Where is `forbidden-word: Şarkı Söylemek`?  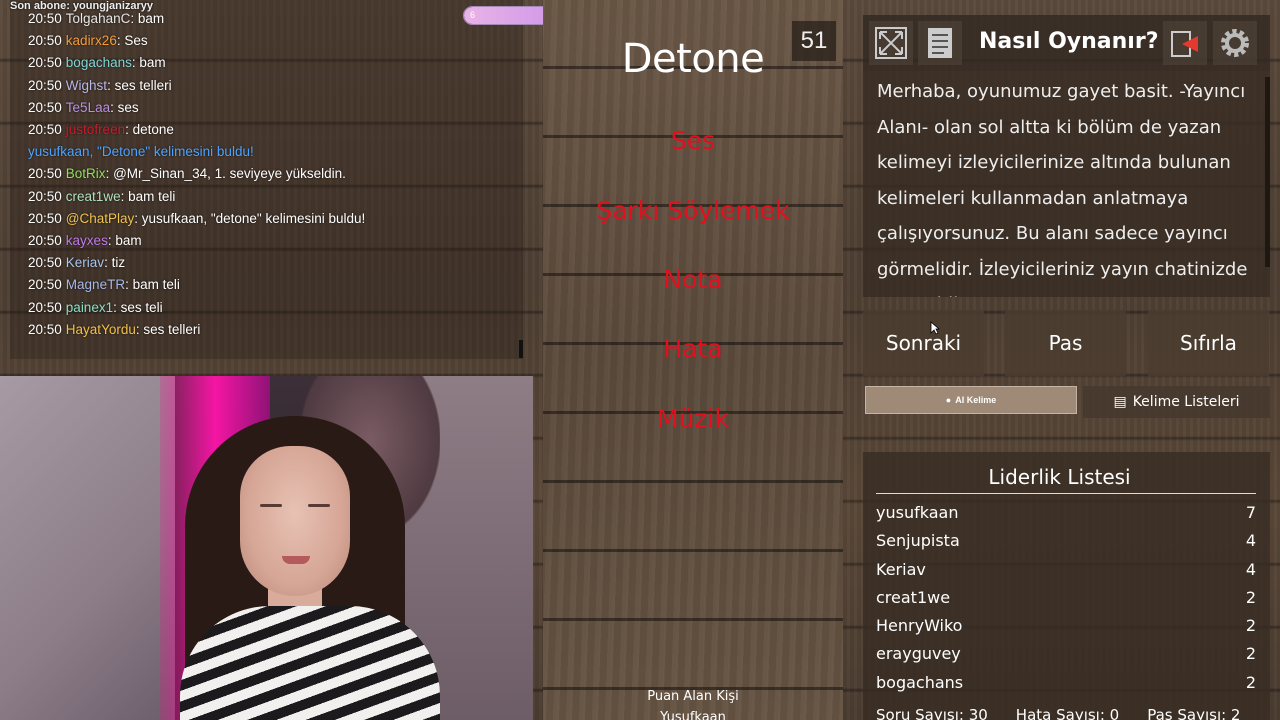 forbidden-word: Şarkı Söylemek is located at coordinates (693, 210).